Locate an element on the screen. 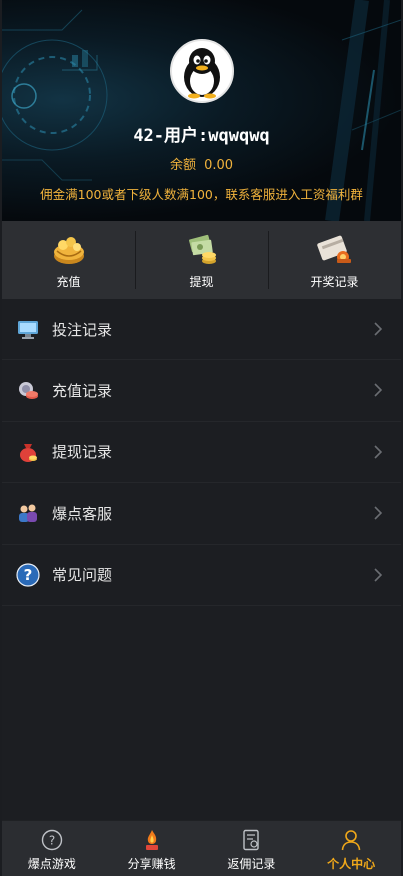 This screenshot has height=876, width=403. recharge-button: 充值 is located at coordinates (68, 260).